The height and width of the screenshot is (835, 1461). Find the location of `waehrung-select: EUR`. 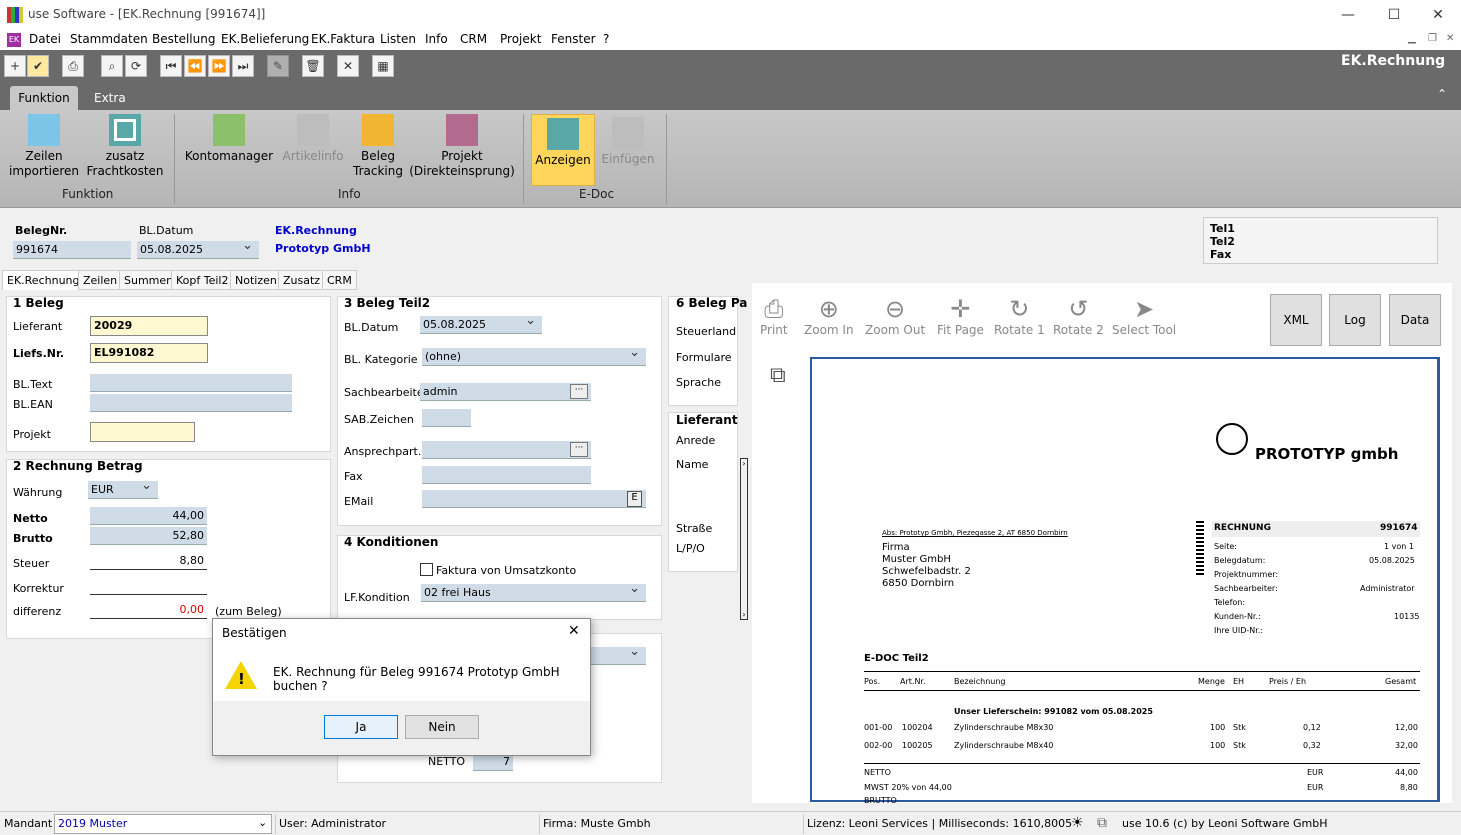

waehrung-select: EUR is located at coordinates (123, 490).